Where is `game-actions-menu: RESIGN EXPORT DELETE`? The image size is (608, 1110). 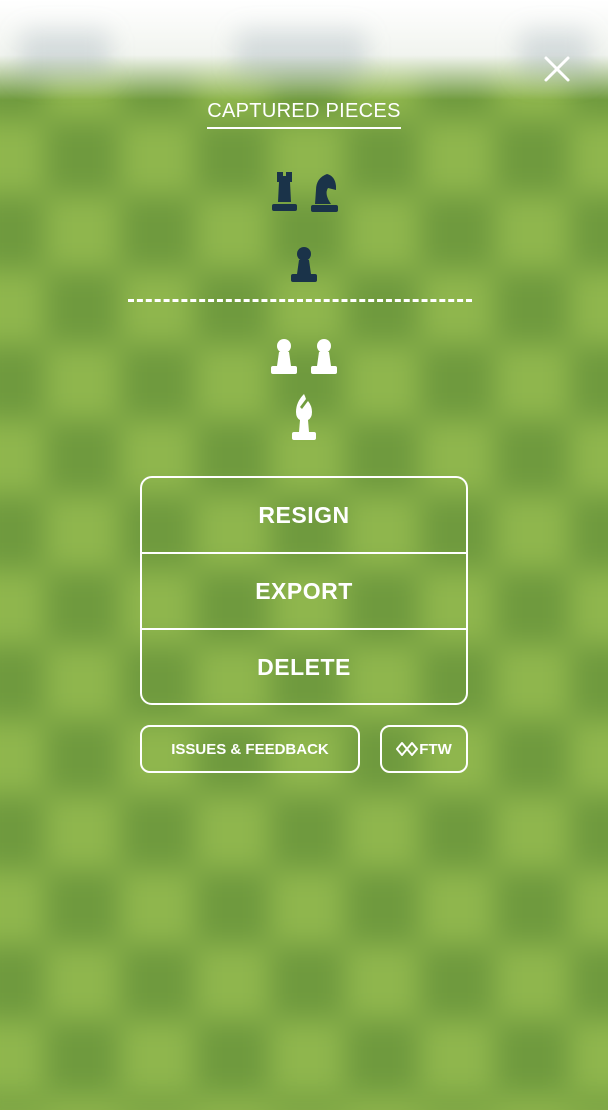 game-actions-menu: RESIGN EXPORT DELETE is located at coordinates (304, 590).